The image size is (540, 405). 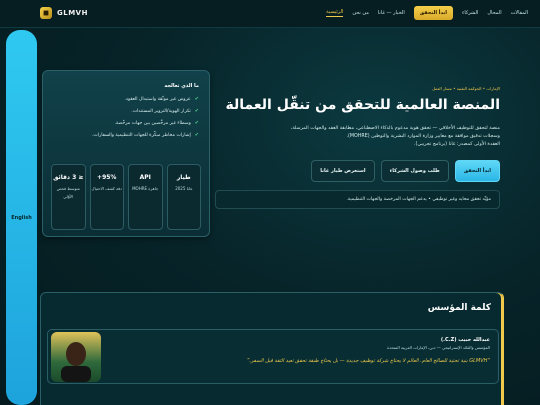 I want to click on founder-name: عبدالله حبيب (C.Z.), so click(x=465, y=340).